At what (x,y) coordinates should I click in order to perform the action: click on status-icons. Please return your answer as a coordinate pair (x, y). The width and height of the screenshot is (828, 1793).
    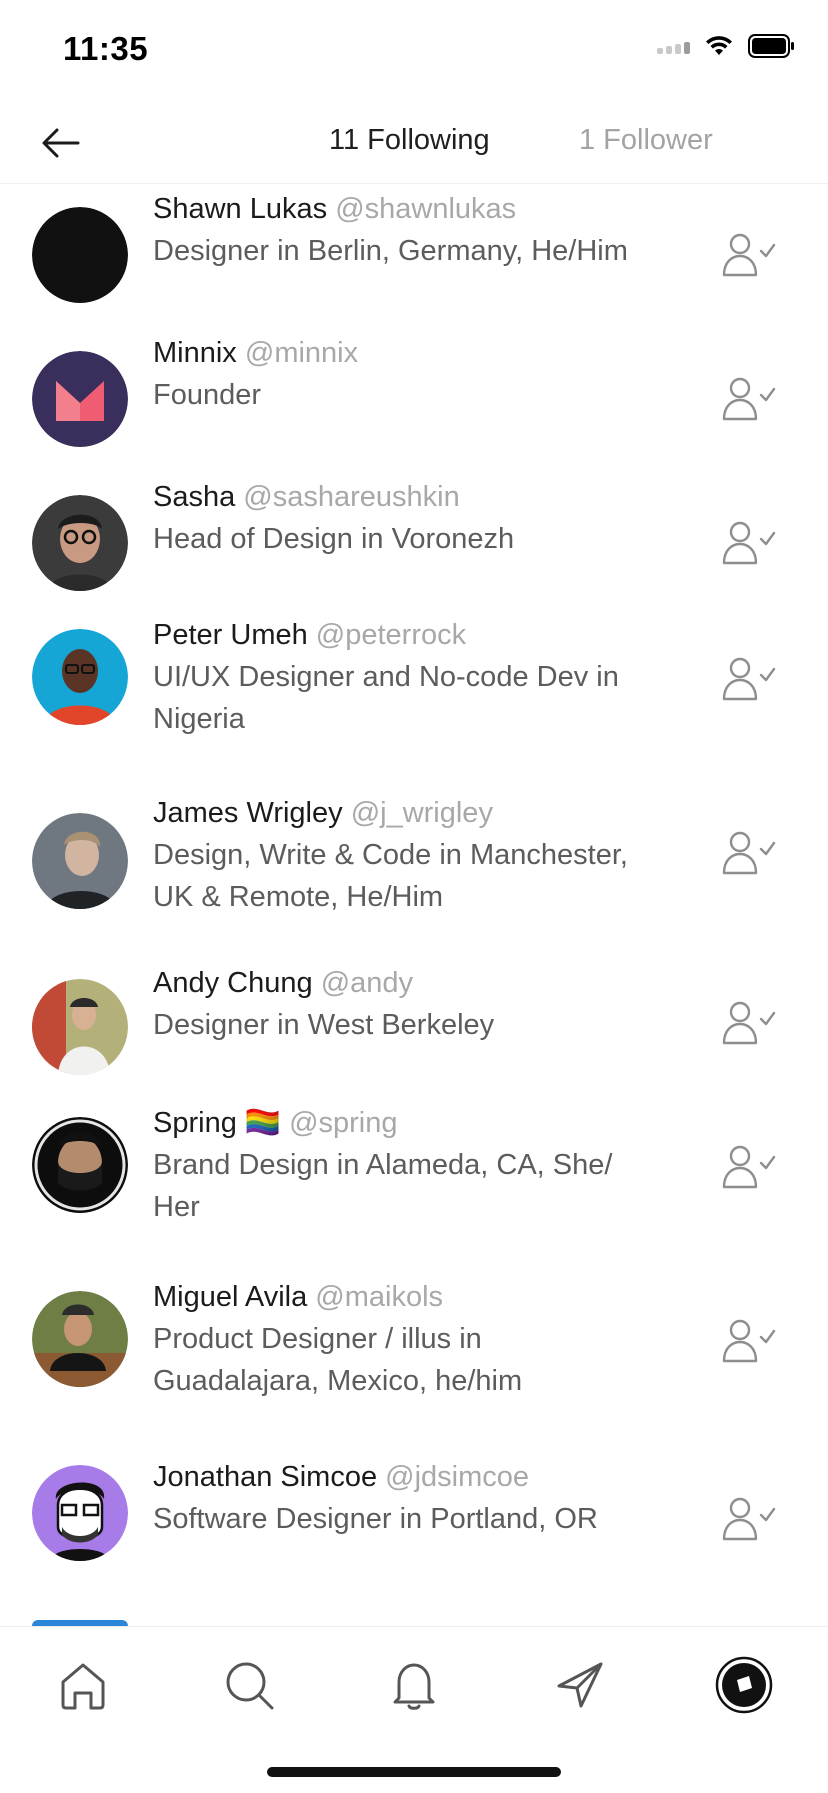
    Looking at the image, I should click on (726, 46).